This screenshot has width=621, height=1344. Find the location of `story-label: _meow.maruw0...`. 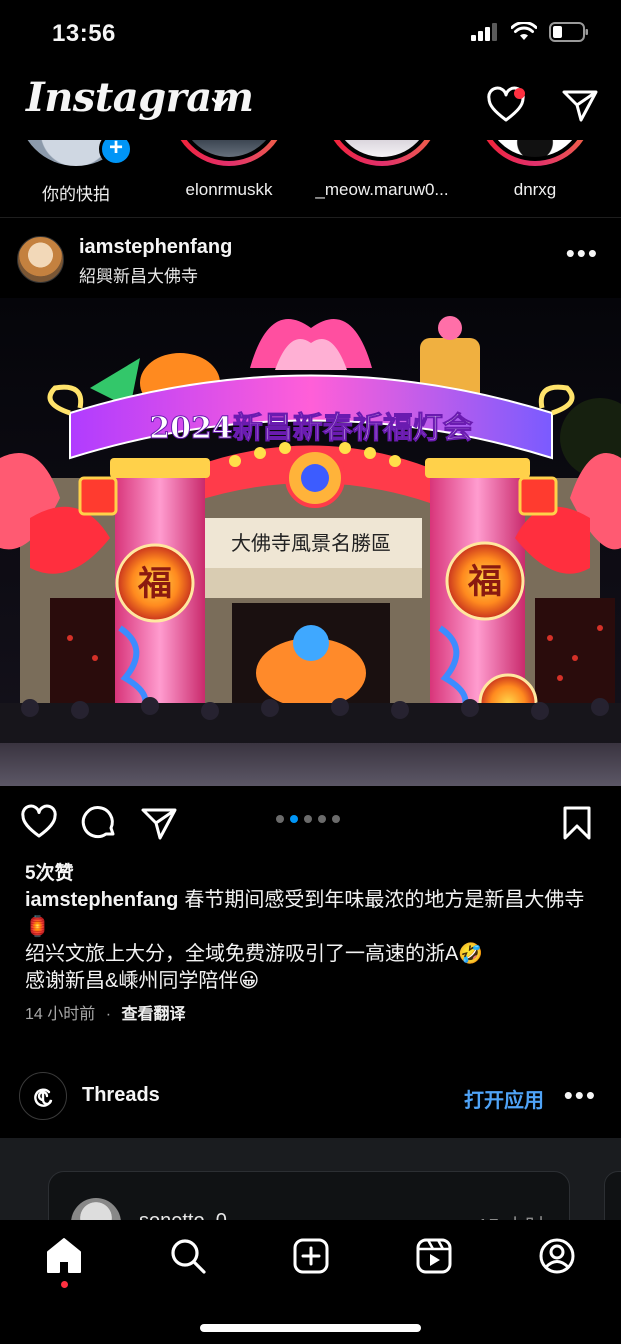

story-label: _meow.maruw0... is located at coordinates (382, 189).